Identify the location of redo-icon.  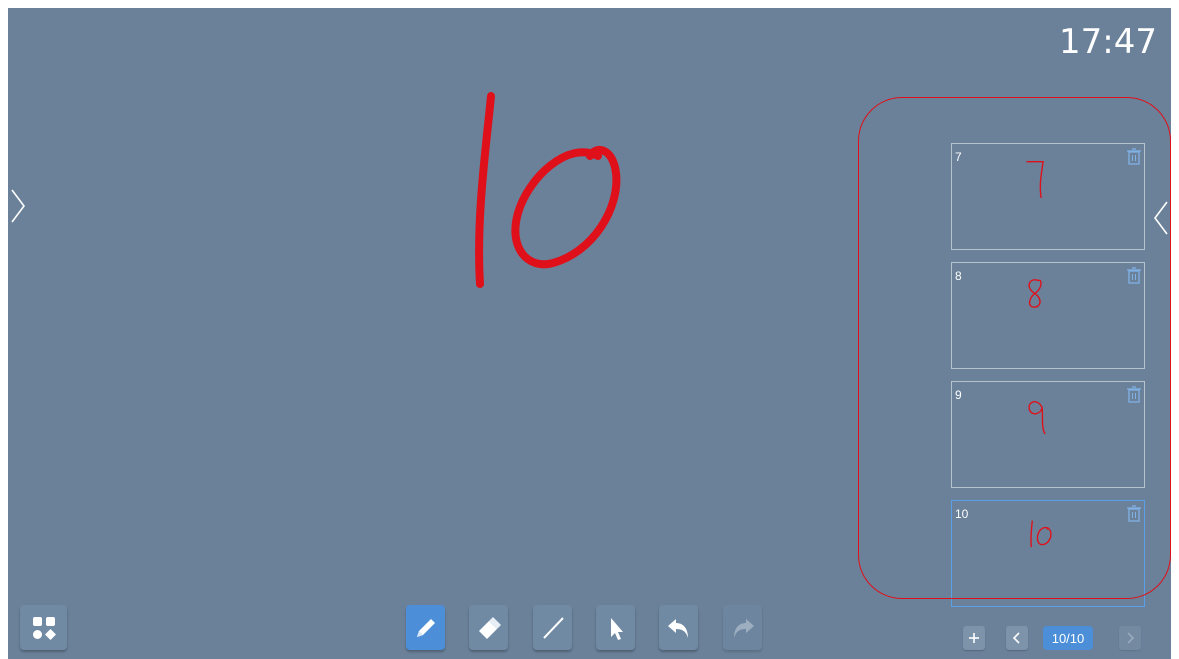
(743, 628).